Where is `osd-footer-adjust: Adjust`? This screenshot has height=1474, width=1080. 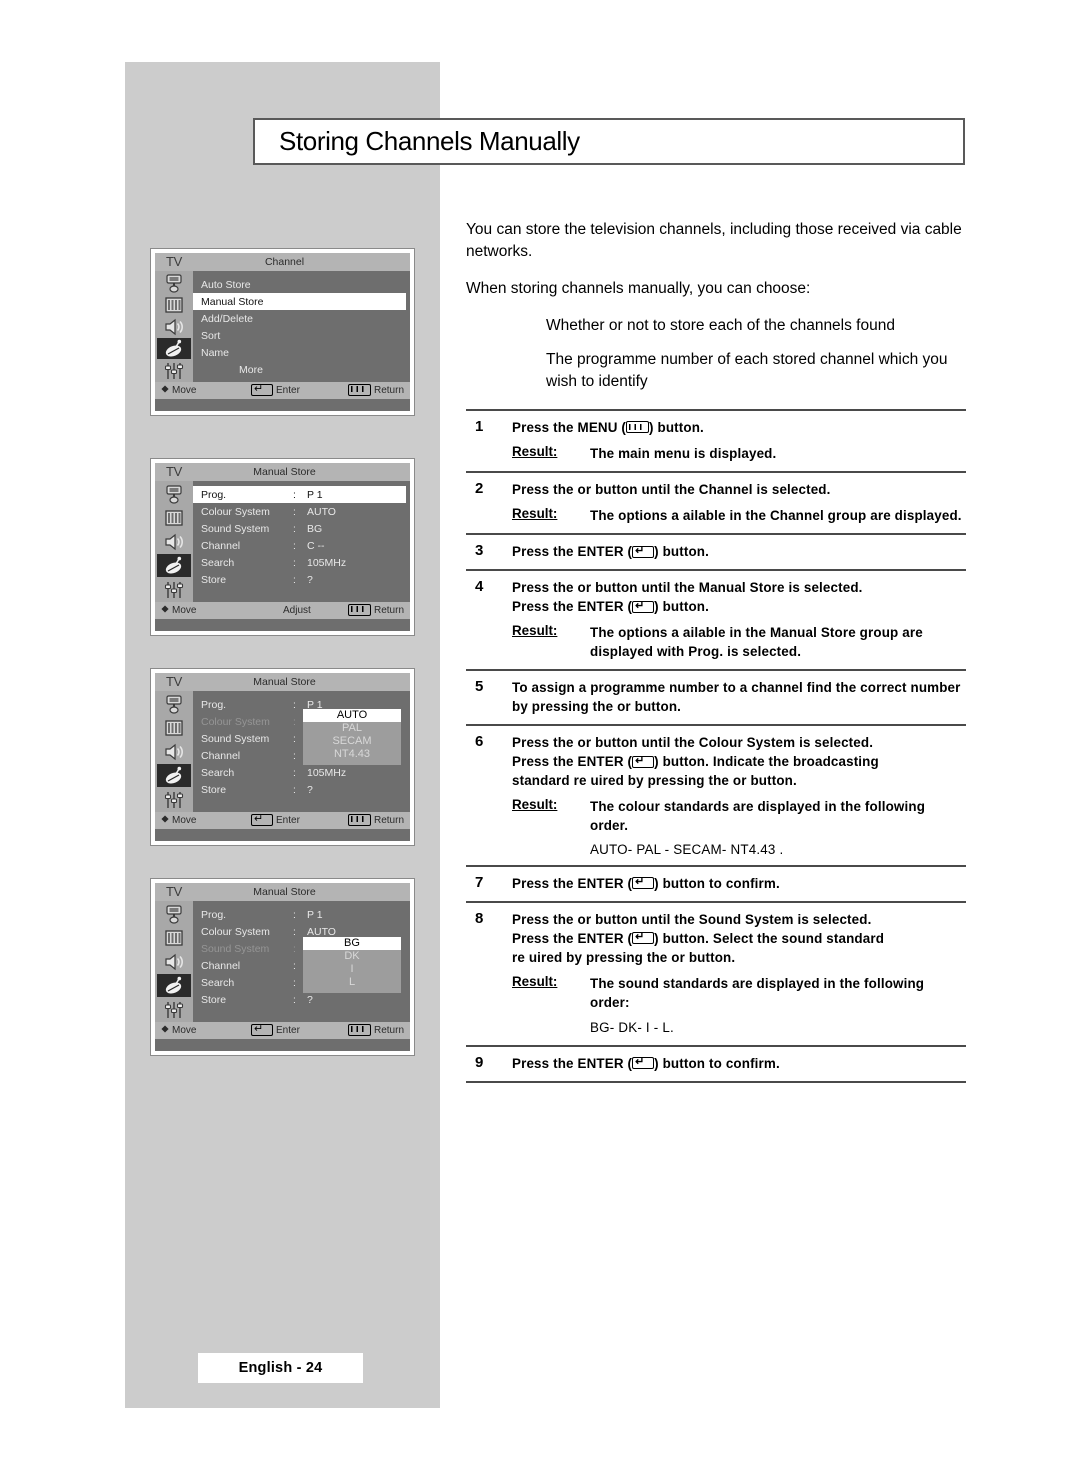
osd-footer-adjust: Adjust is located at coordinates (297, 610).